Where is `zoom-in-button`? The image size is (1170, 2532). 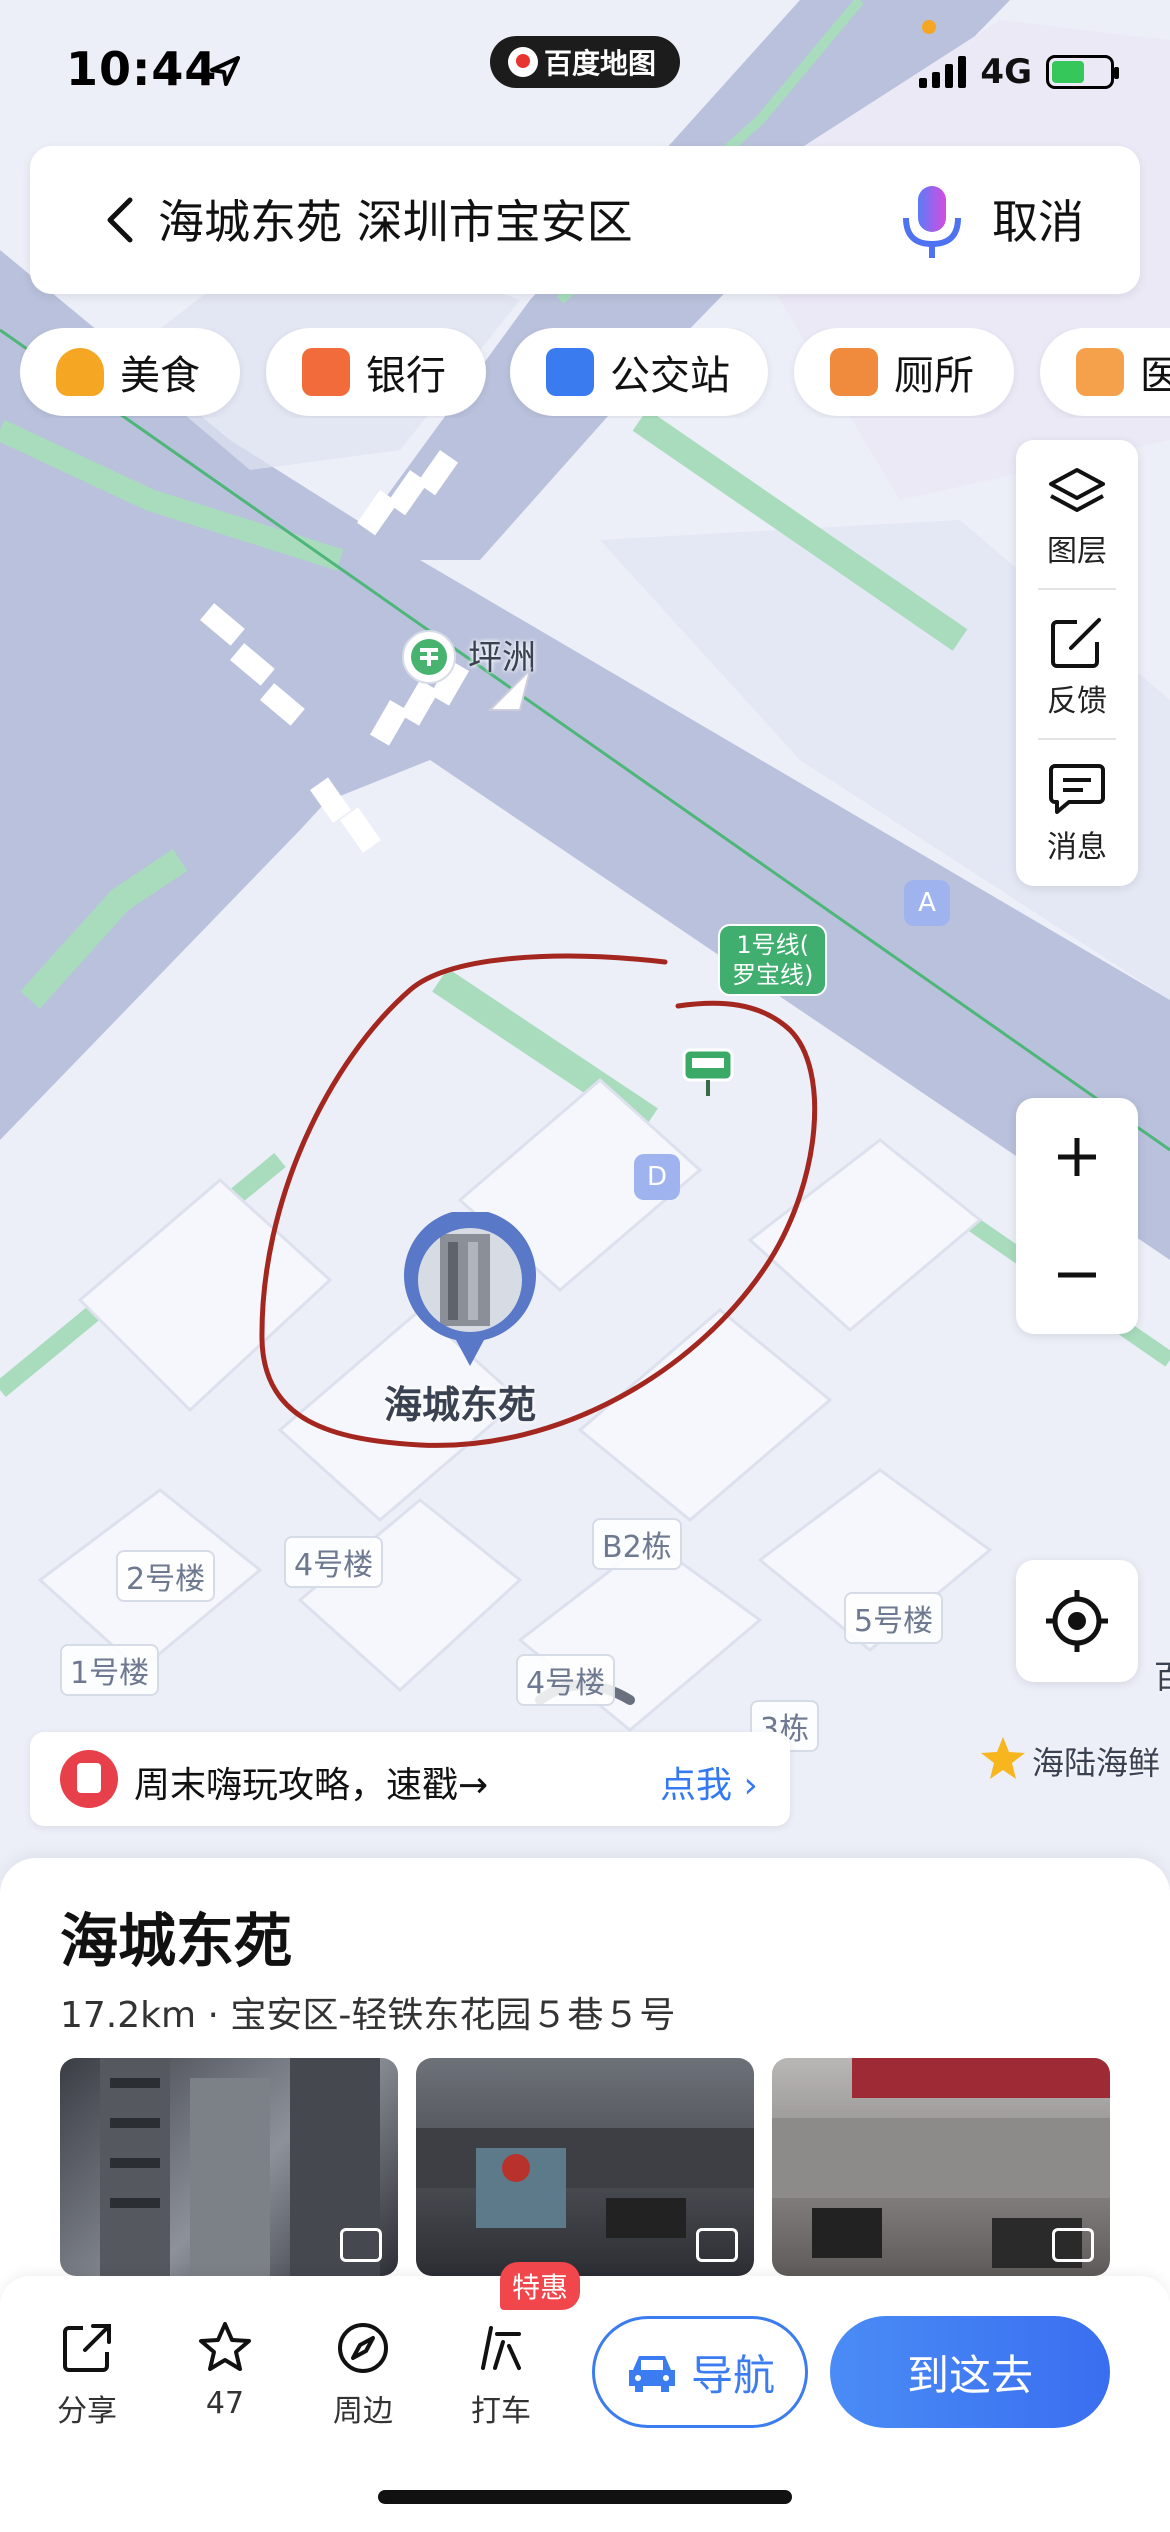
zoom-in-button is located at coordinates (1077, 1157).